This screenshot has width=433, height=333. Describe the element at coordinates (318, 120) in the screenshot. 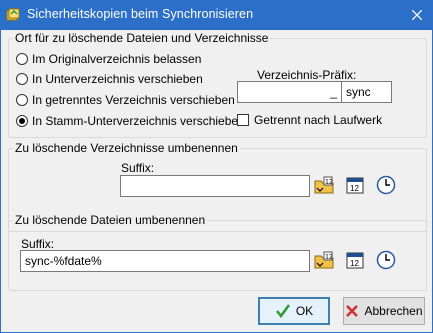

I see `separate-by-drive-label: Getrennt nach Laufwerk` at that location.